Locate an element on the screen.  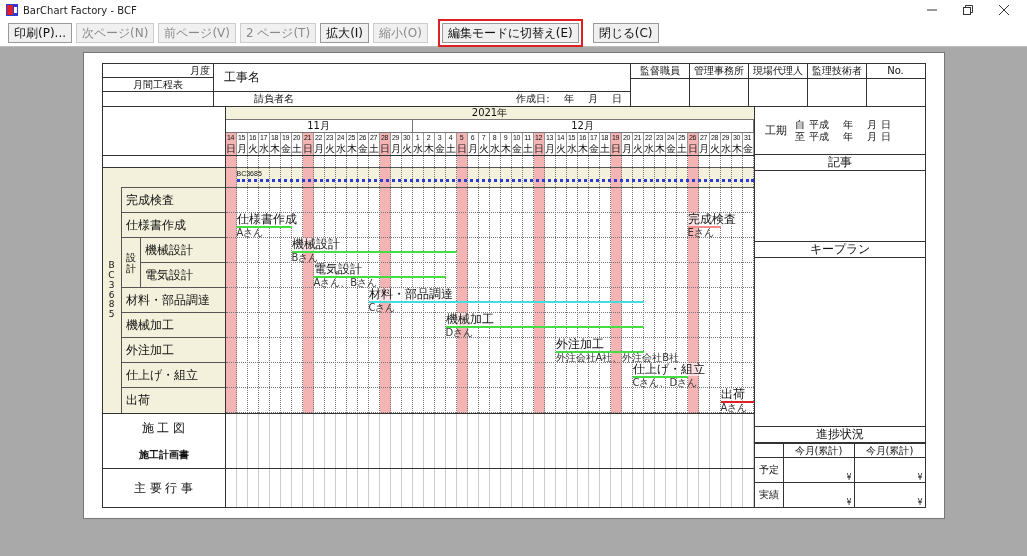
toolbar-button: 閉じる(C) is located at coordinates (625, 33).